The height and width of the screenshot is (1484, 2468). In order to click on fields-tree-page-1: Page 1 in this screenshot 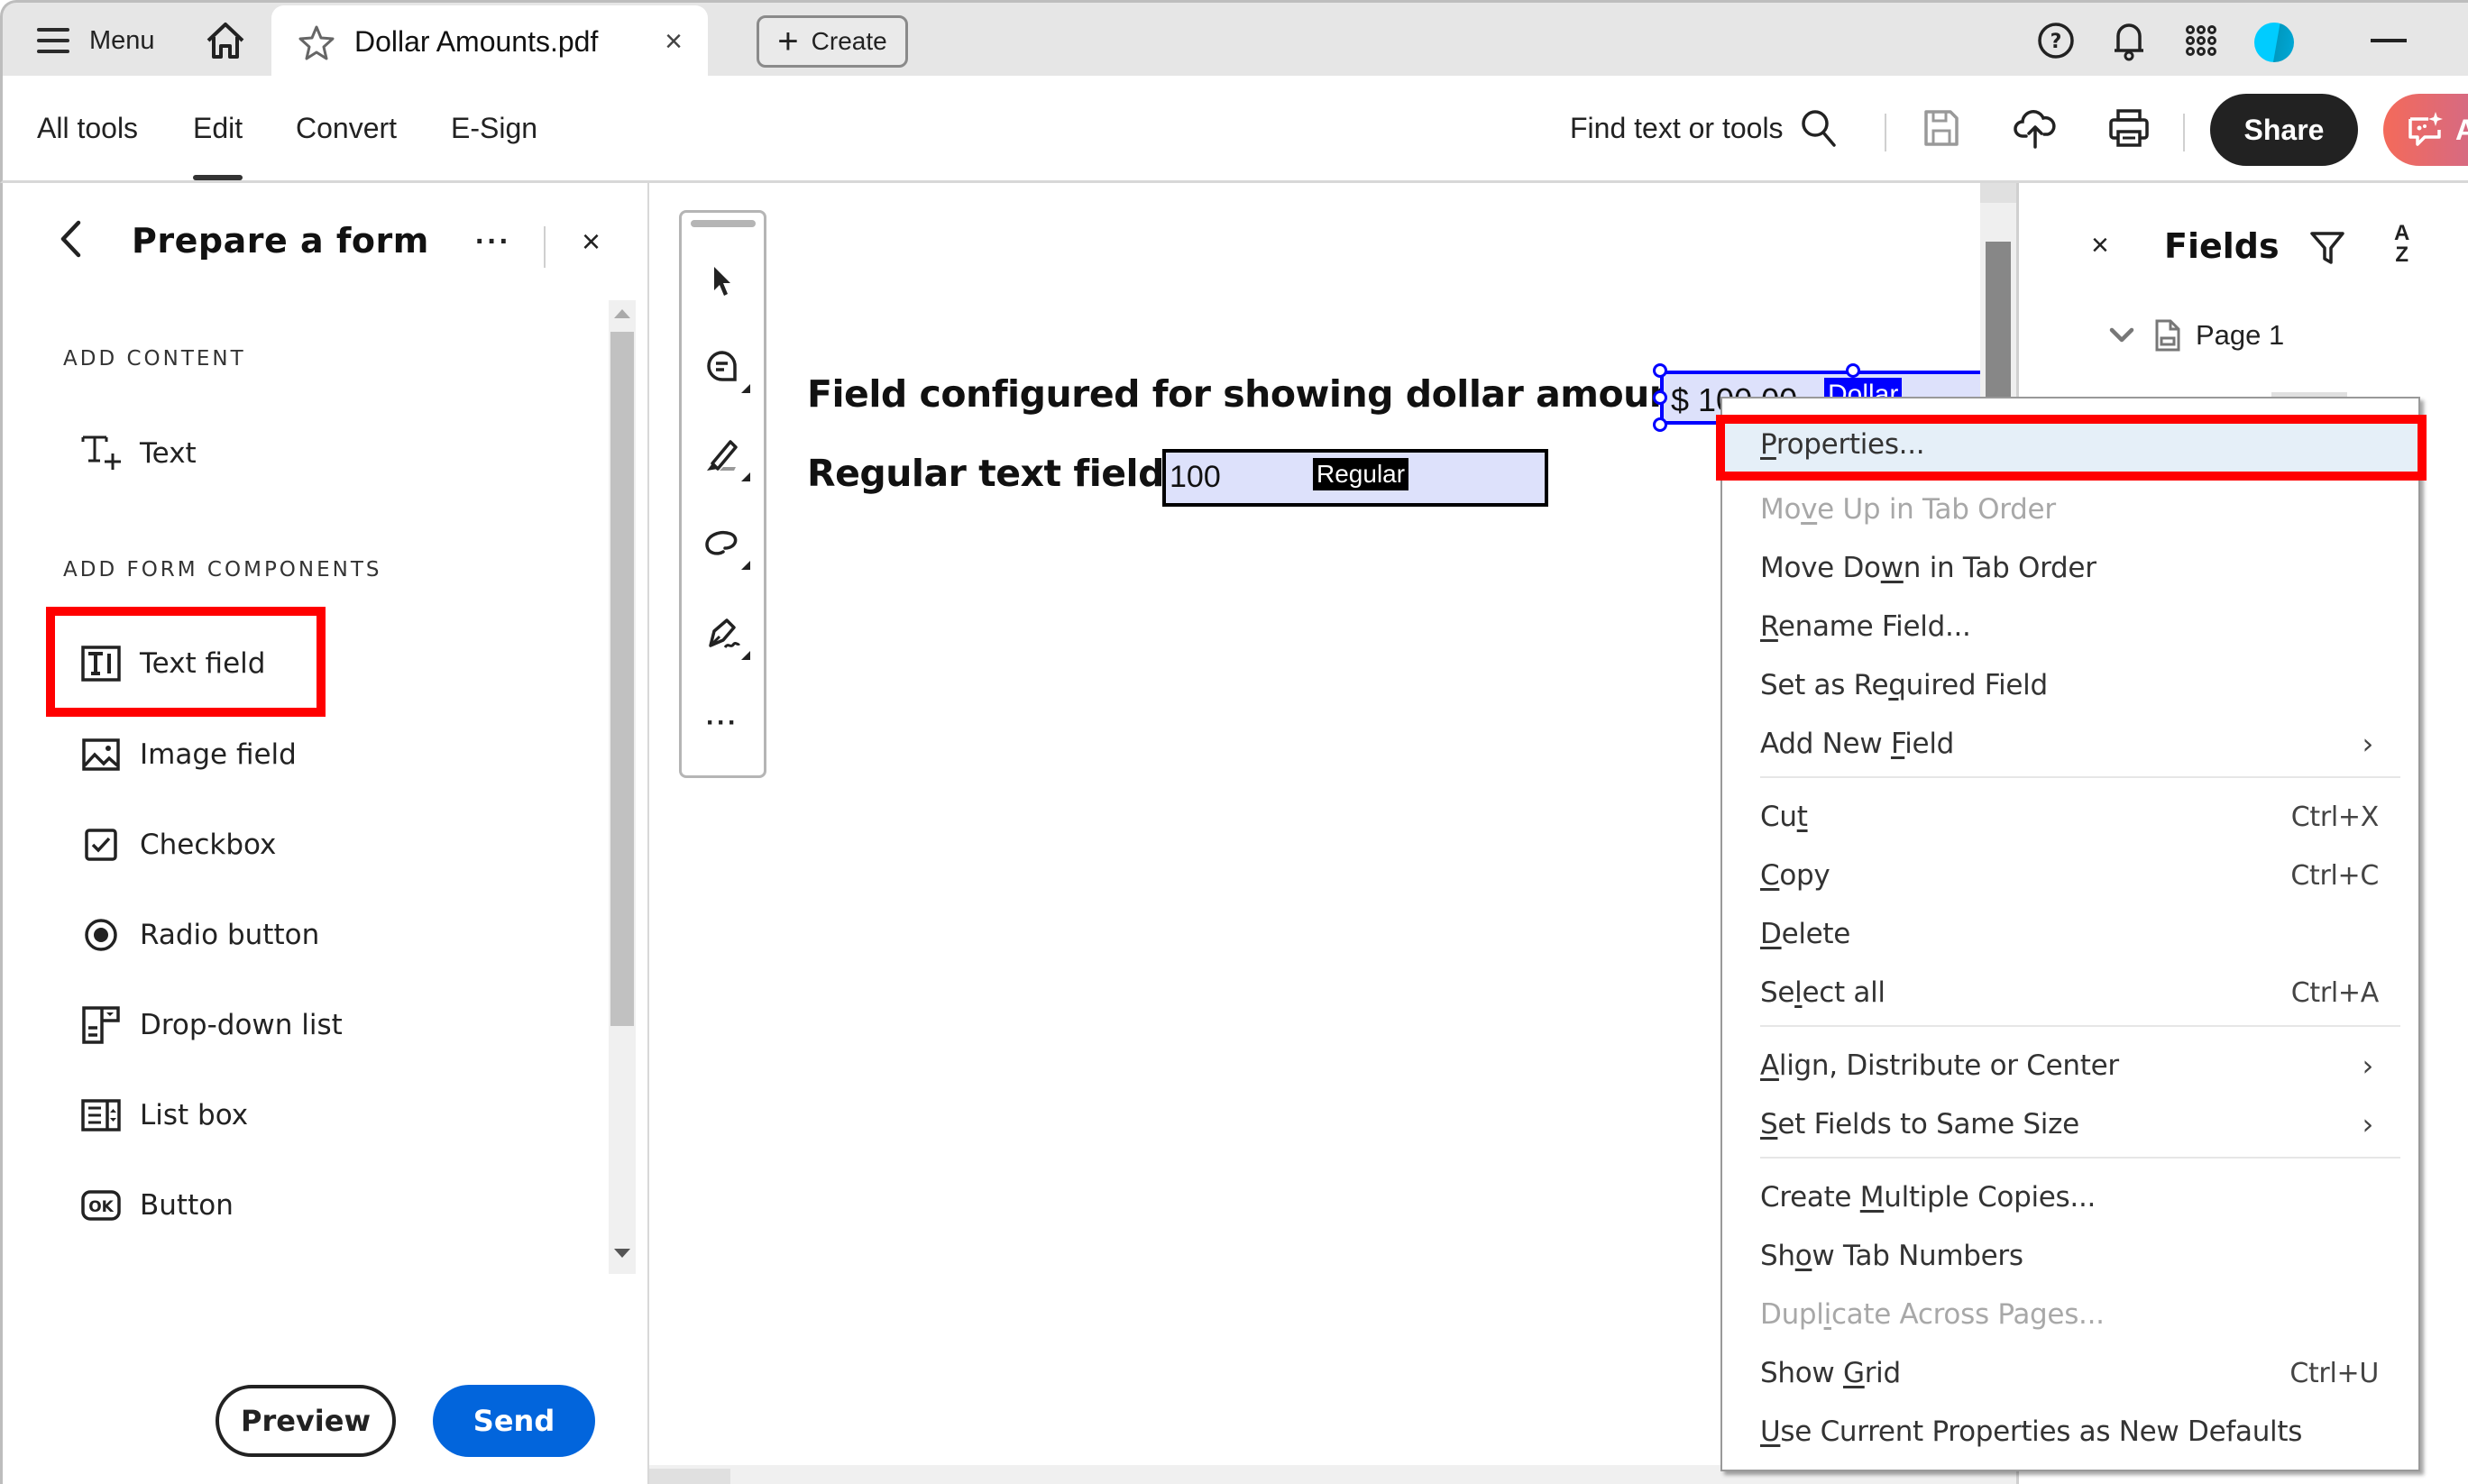, I will do `click(2196, 335)`.